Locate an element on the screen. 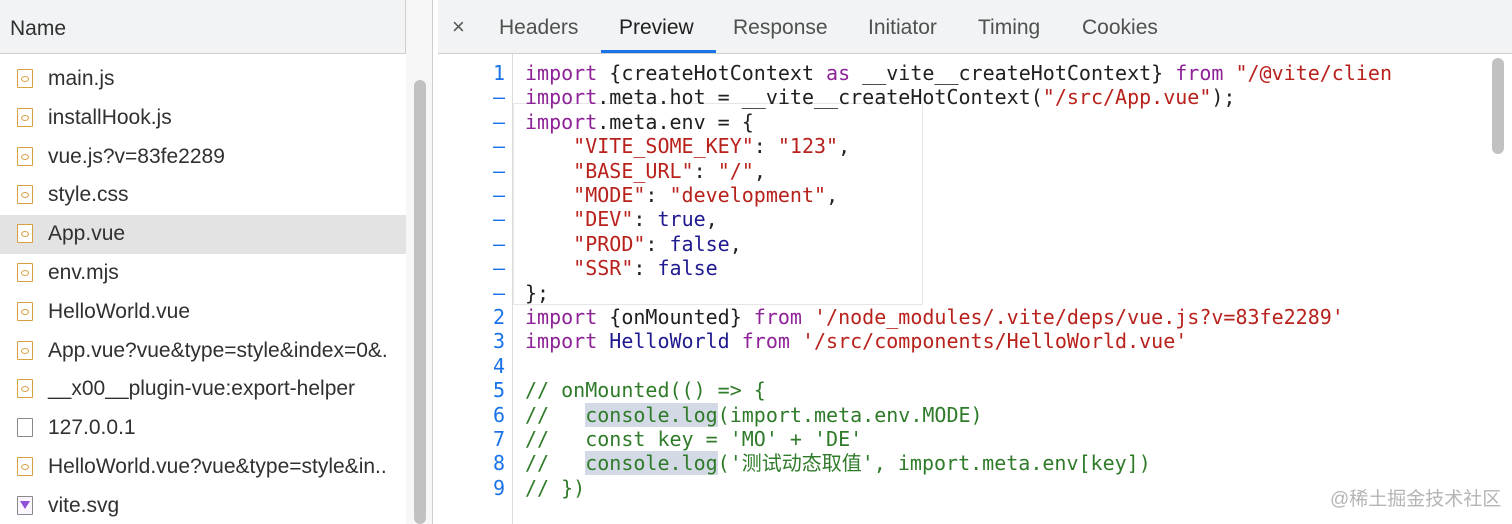 The image size is (1512, 524). code-token: '/src/components/HelloWorld.vue' is located at coordinates (988, 341).